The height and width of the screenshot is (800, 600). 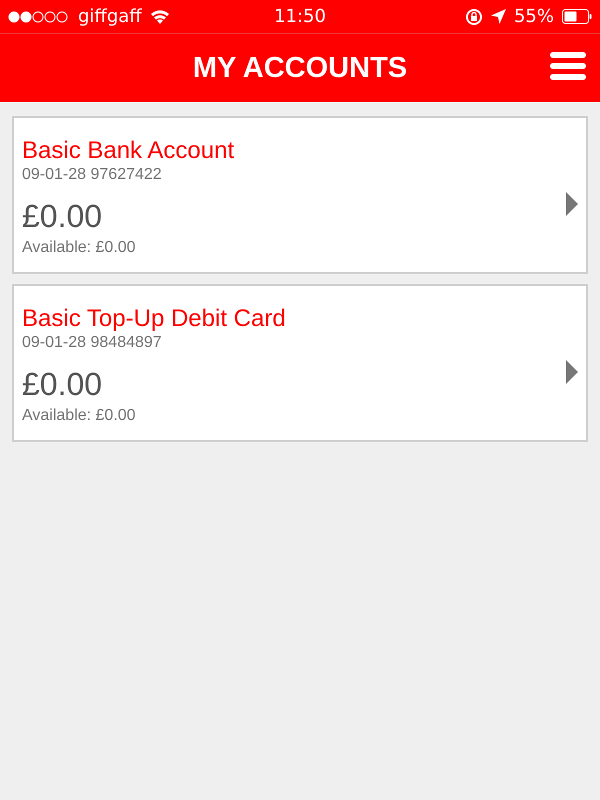 I want to click on page-title: MY ACCOUNTS, so click(x=300, y=68).